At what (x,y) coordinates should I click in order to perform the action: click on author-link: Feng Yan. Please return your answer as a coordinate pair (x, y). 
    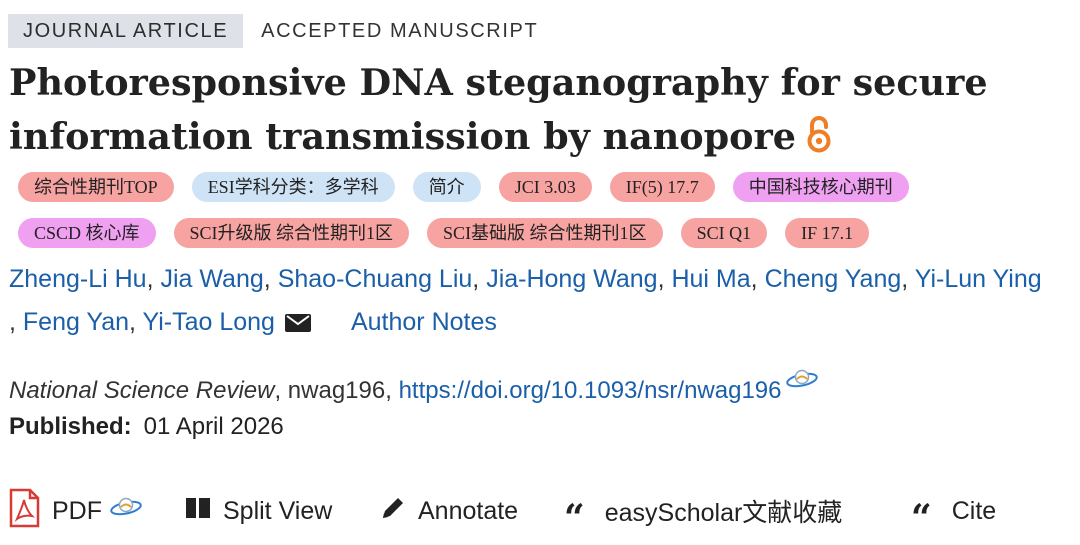
    Looking at the image, I should click on (76, 322).